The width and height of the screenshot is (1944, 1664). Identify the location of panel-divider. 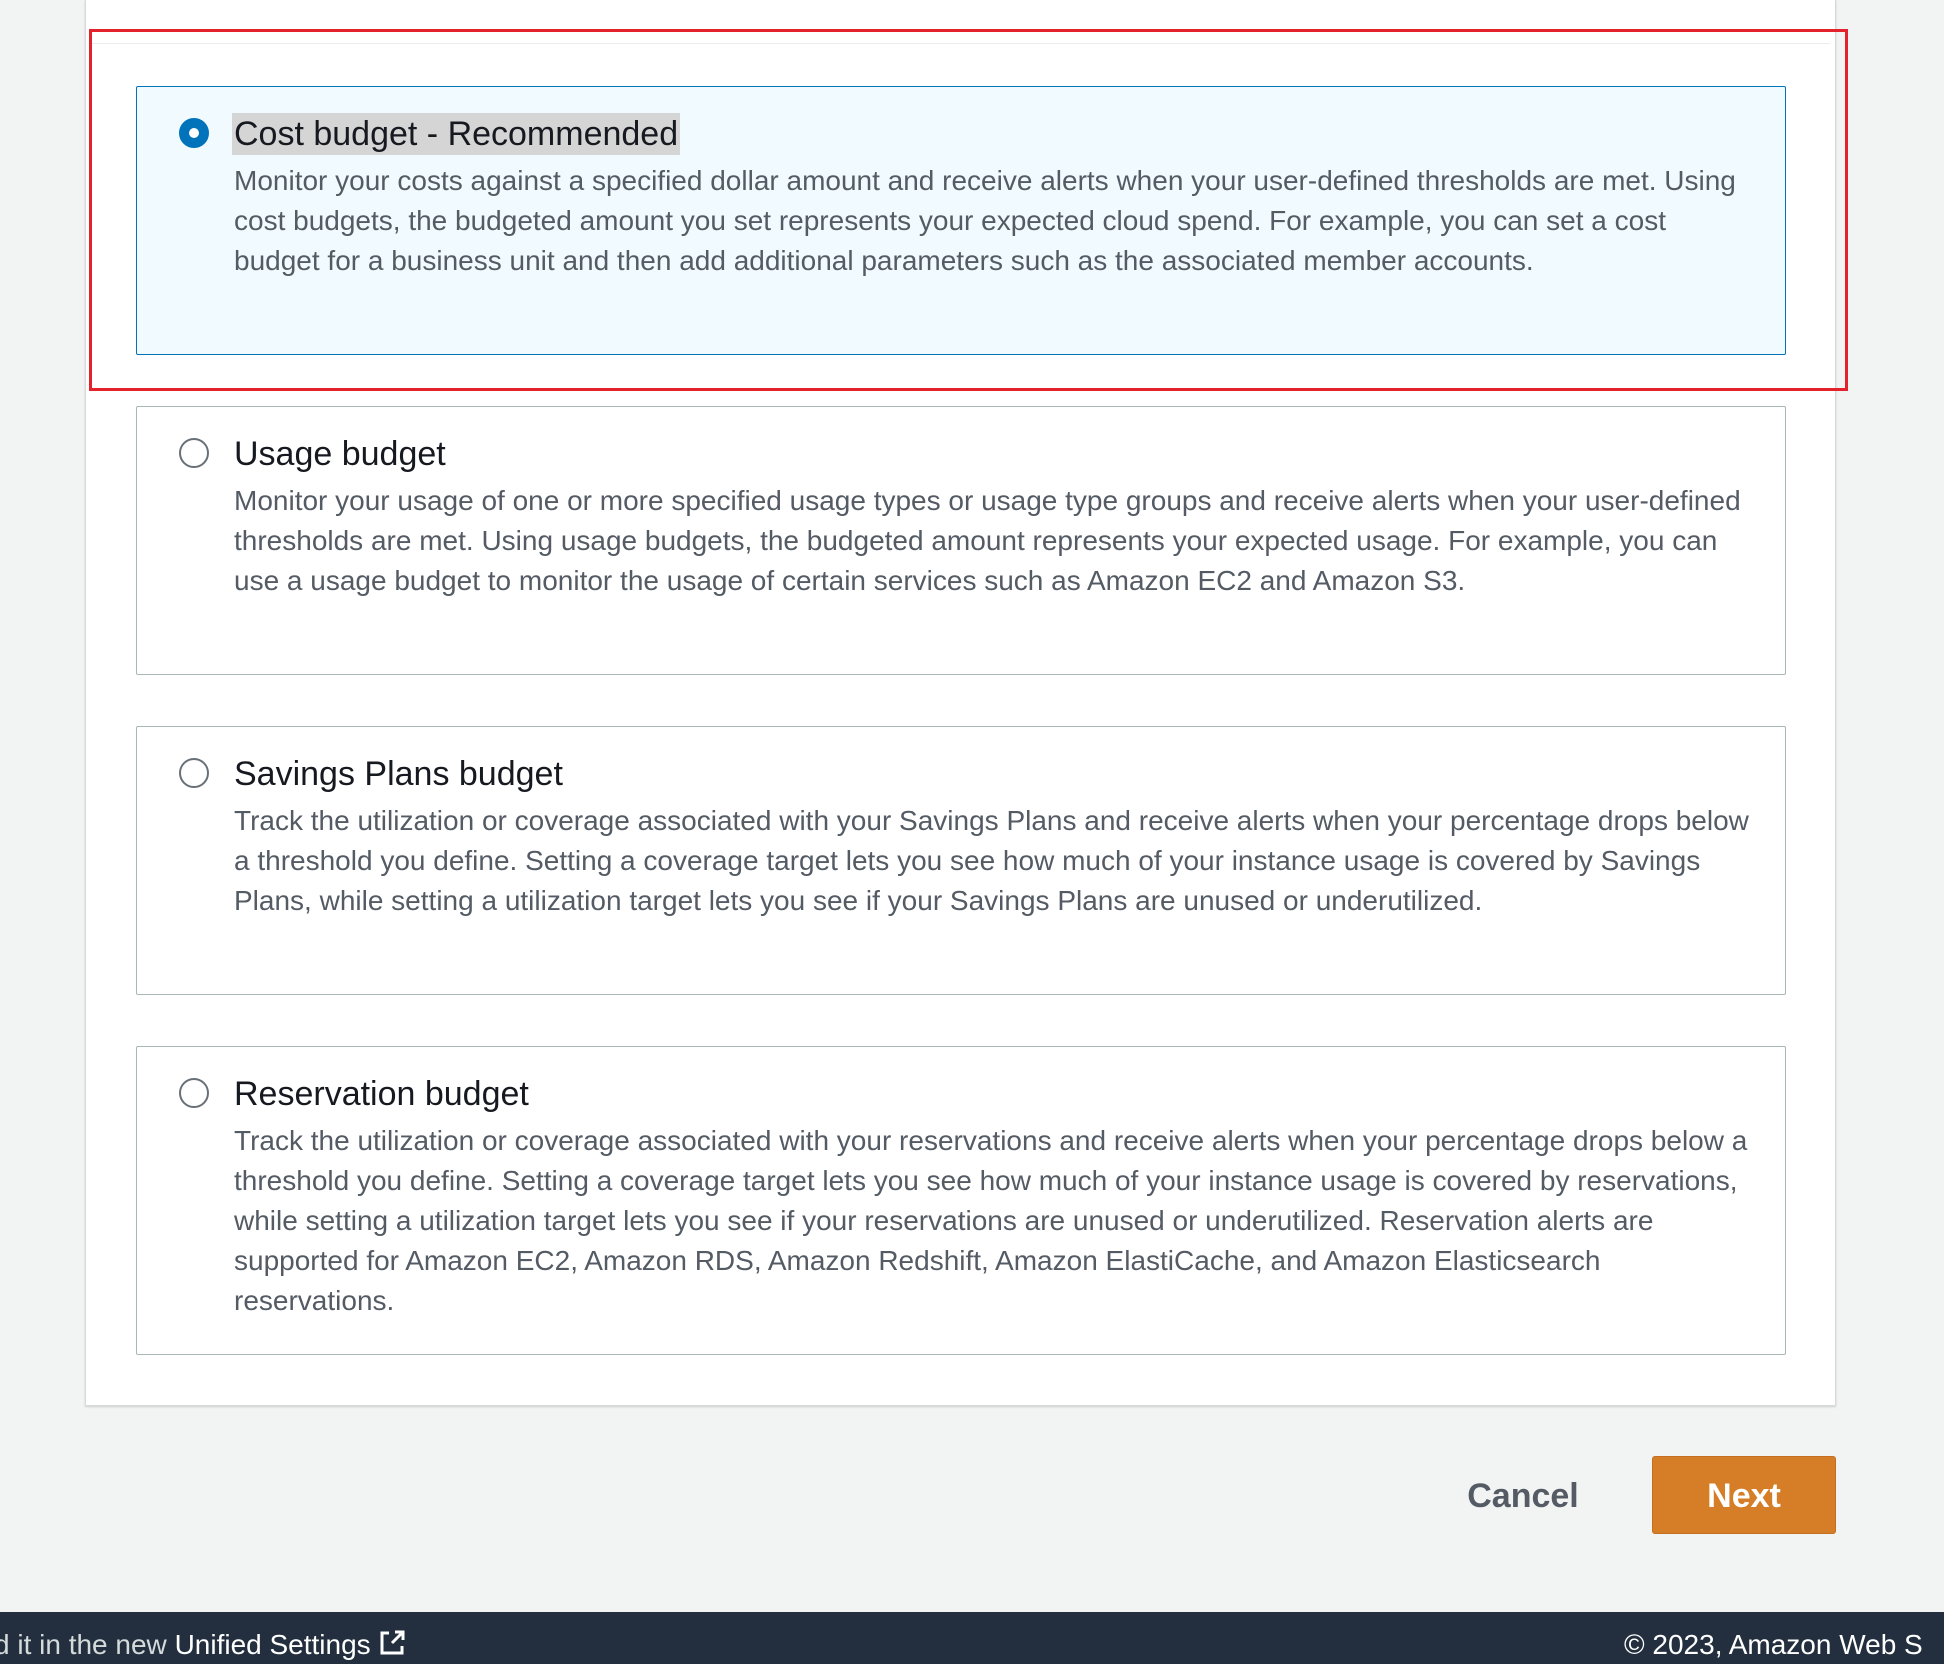
(960, 43).